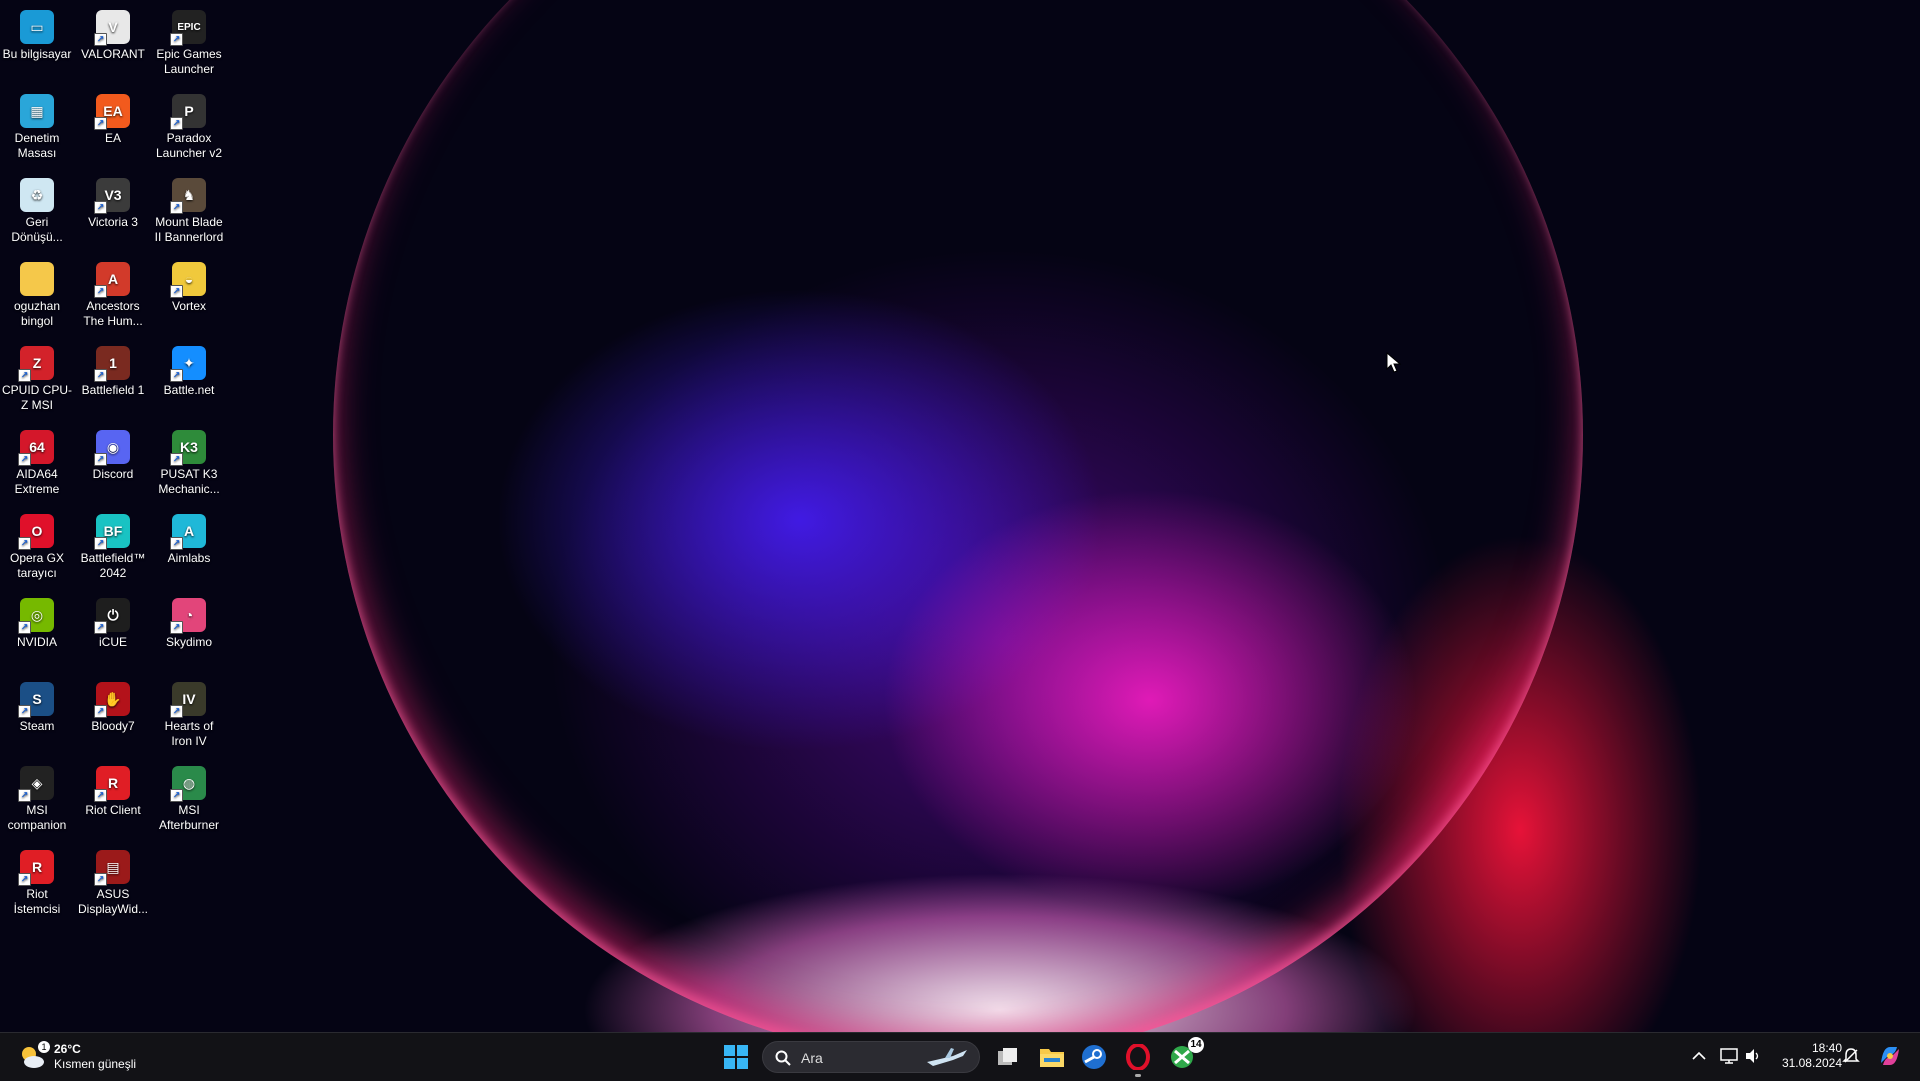 The width and height of the screenshot is (1920, 1081). I want to click on desktop-icon-battlefield2042: BF ↗ Battlefield™ 2042, so click(113, 545).